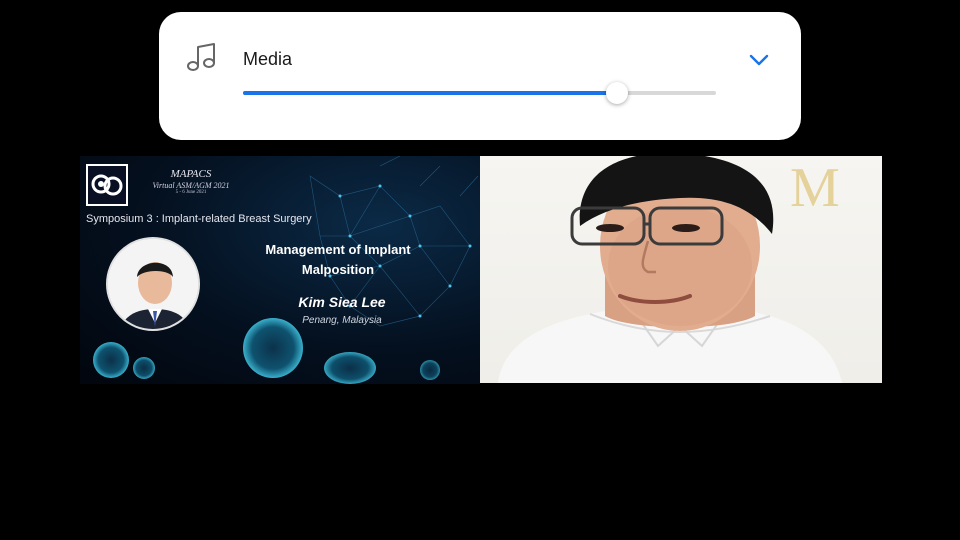 The width and height of the screenshot is (960, 540). Describe the element at coordinates (342, 320) in the screenshot. I see `speaker-location: Penang, Malaysia` at that location.